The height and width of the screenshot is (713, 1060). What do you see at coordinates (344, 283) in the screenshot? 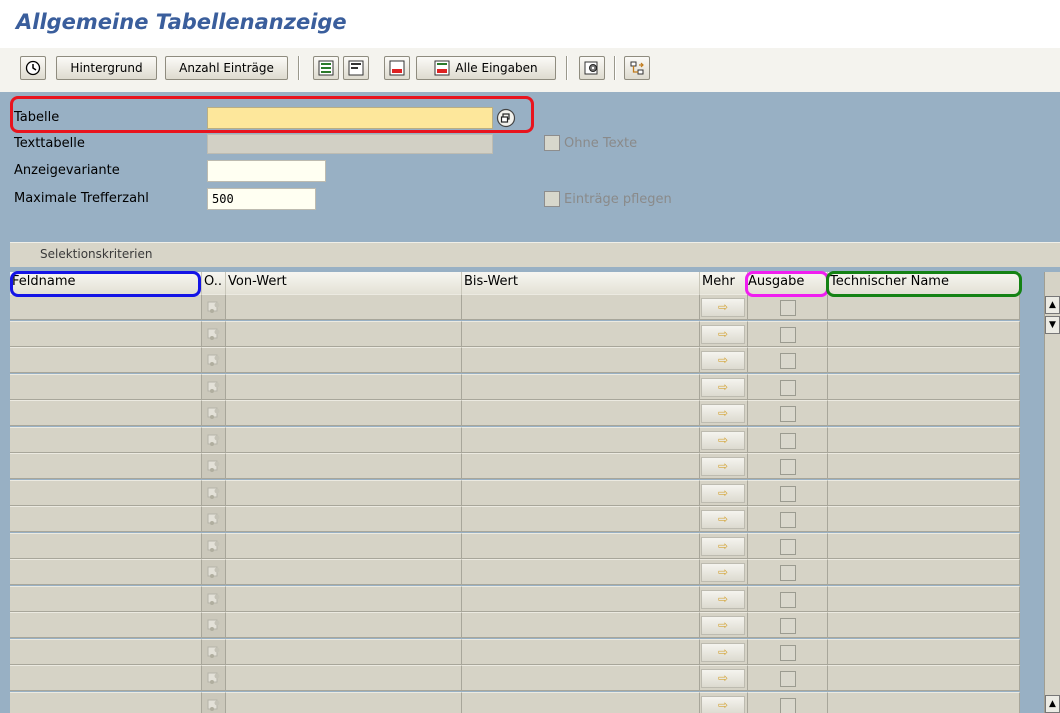
I see `col-from-header: Von-Wert` at bounding box center [344, 283].